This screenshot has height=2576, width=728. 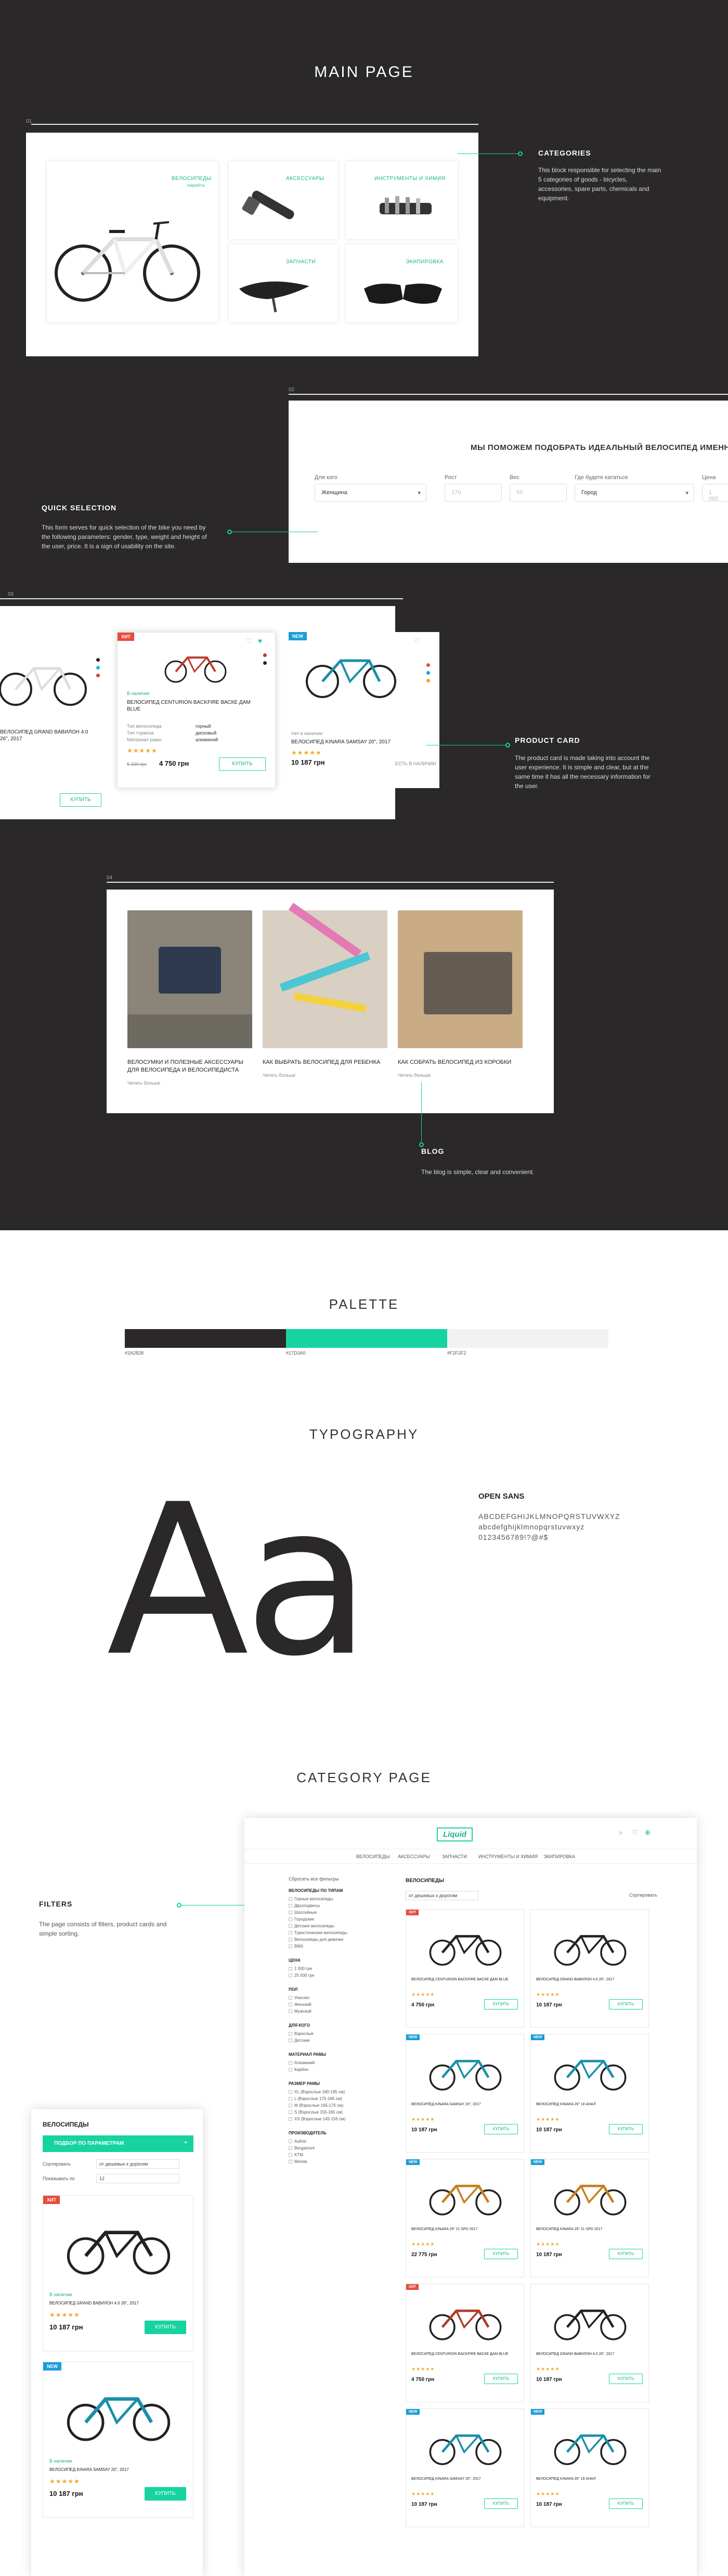 What do you see at coordinates (648, 1832) in the screenshot?
I see `cart-icon: ⊕` at bounding box center [648, 1832].